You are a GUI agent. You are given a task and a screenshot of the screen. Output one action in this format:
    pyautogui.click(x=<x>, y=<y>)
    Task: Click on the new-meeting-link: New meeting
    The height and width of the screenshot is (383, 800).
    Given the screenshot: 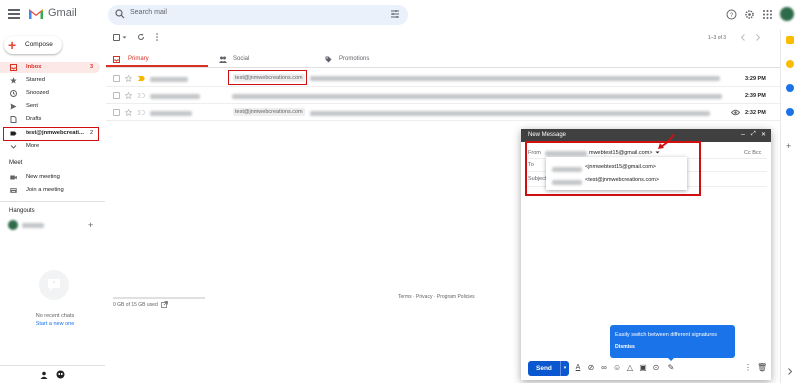 What is the action you would take?
    pyautogui.click(x=43, y=177)
    